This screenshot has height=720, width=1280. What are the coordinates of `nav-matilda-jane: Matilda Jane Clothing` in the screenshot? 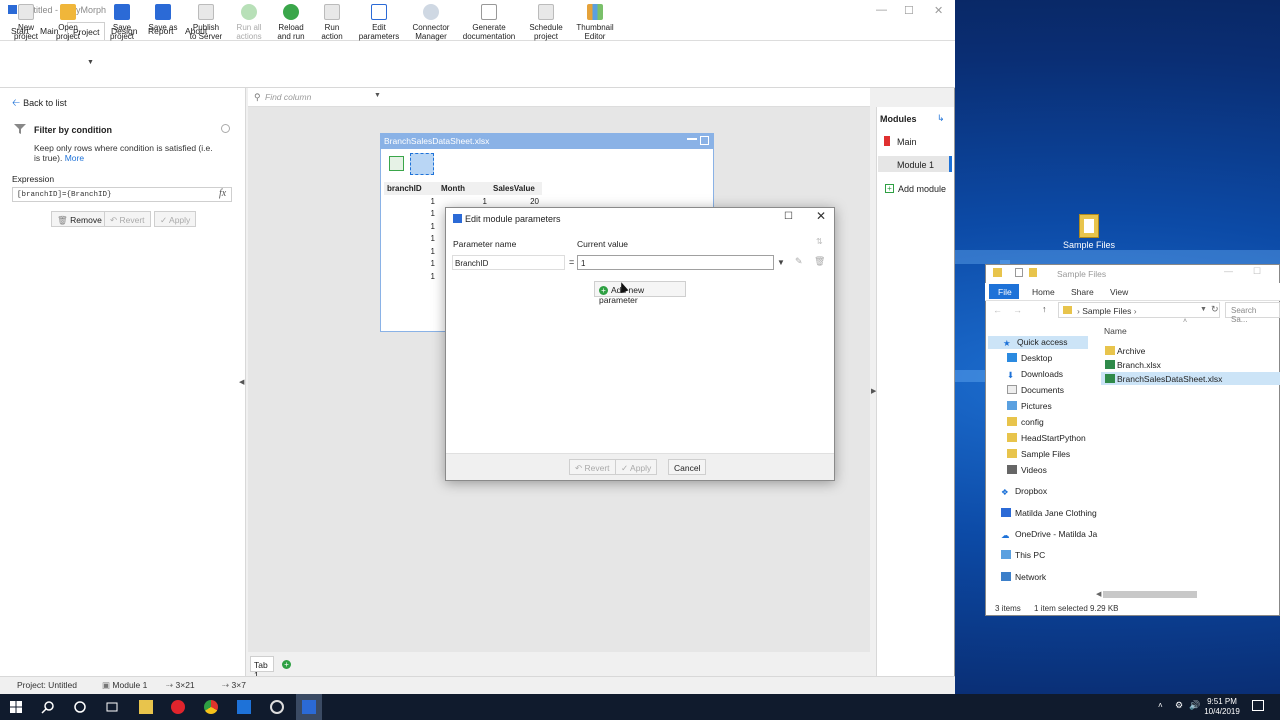 It's located at (1049, 513).